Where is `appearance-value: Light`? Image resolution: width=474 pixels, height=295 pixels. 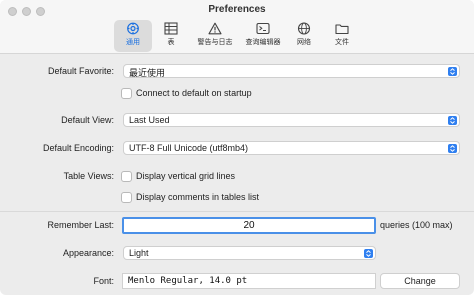 appearance-value: Light is located at coordinates (139, 253).